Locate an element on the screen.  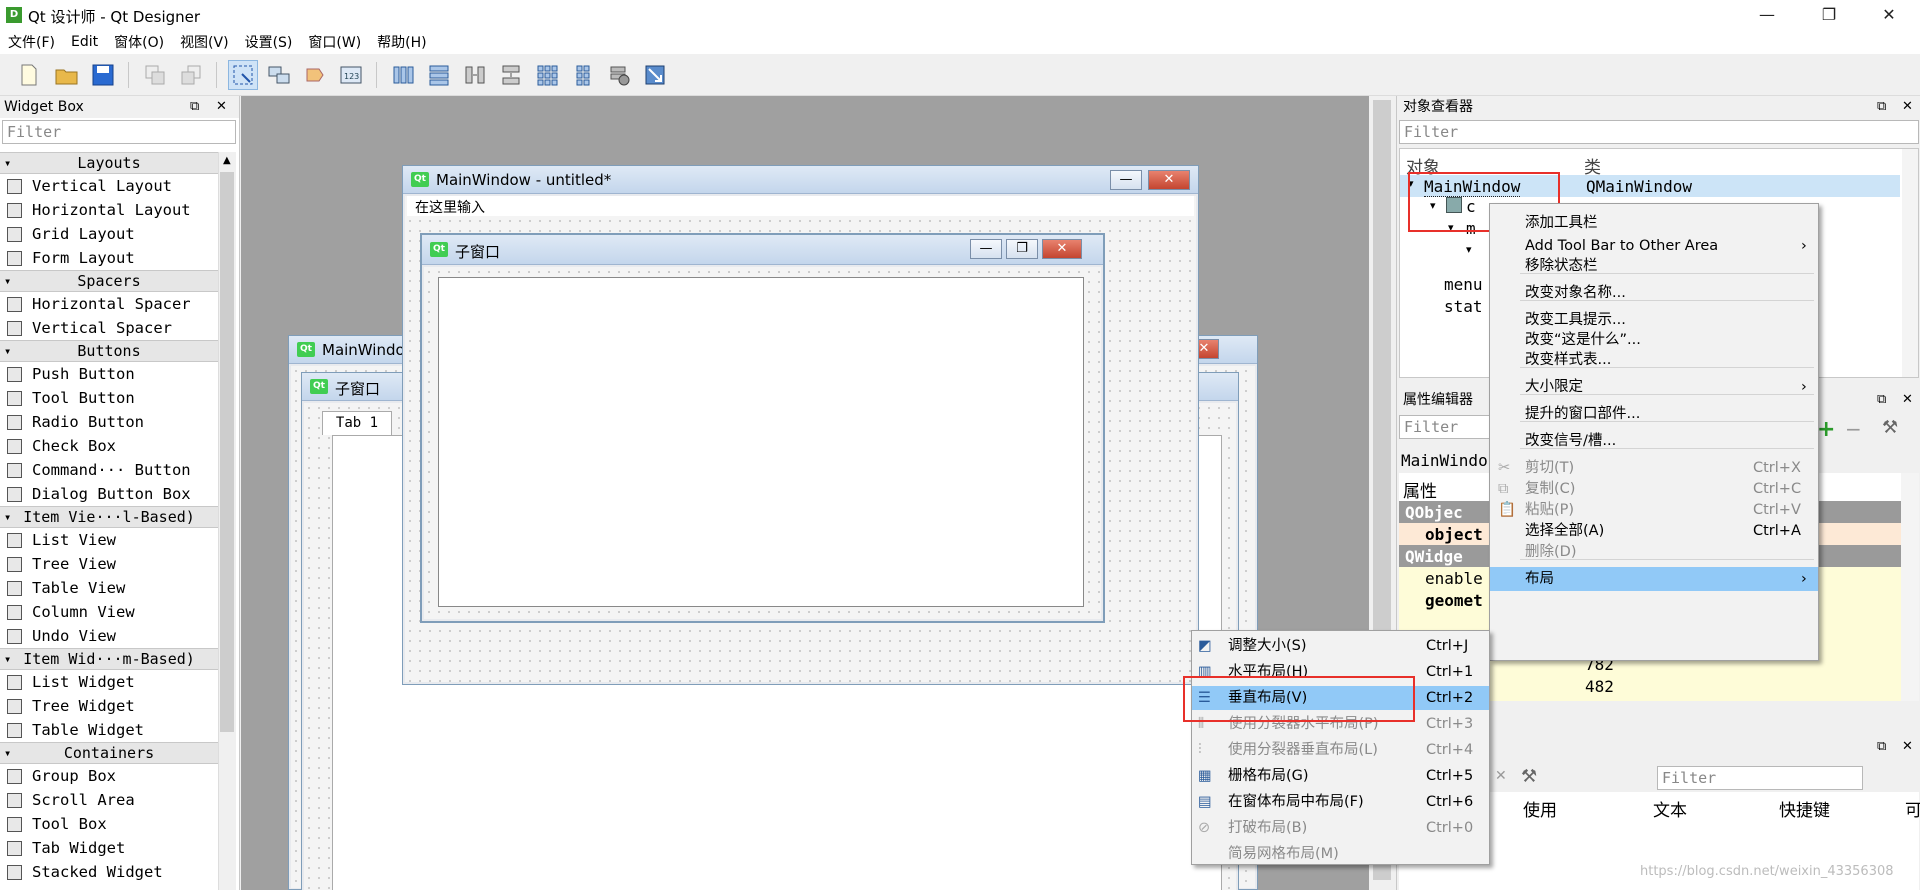
widget-item: List Widget is located at coordinates (109, 682).